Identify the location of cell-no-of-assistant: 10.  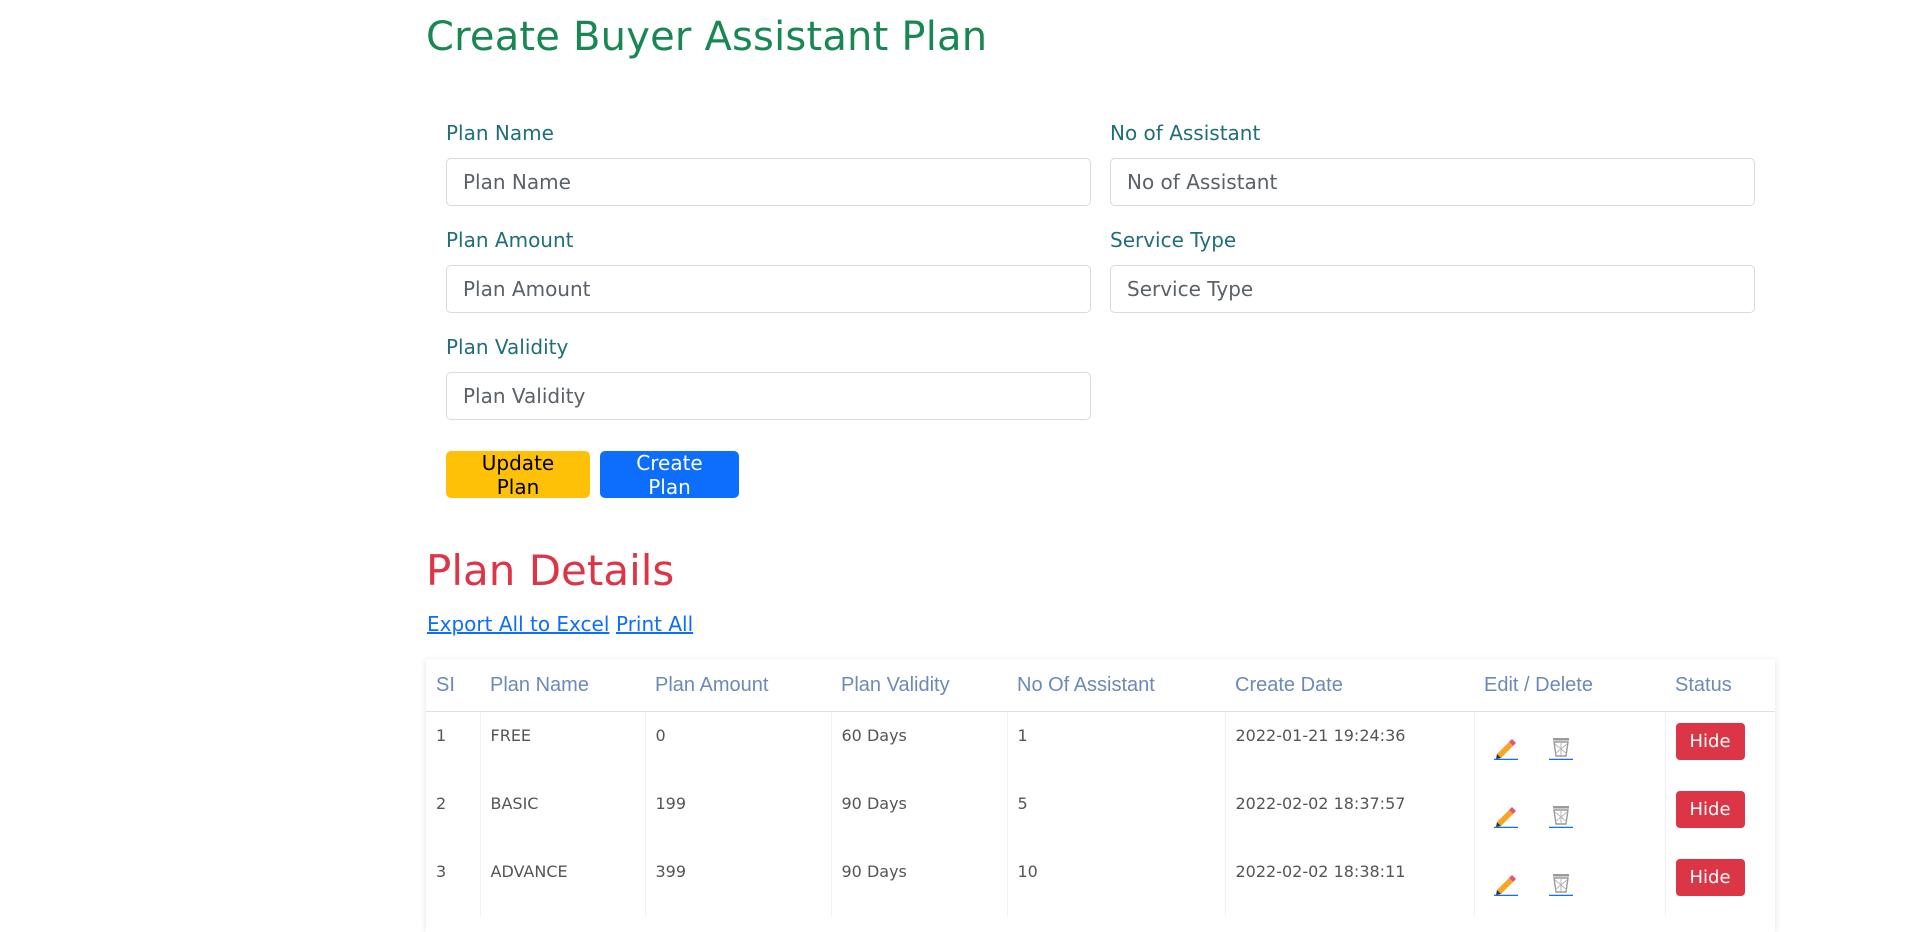
(1116, 881).